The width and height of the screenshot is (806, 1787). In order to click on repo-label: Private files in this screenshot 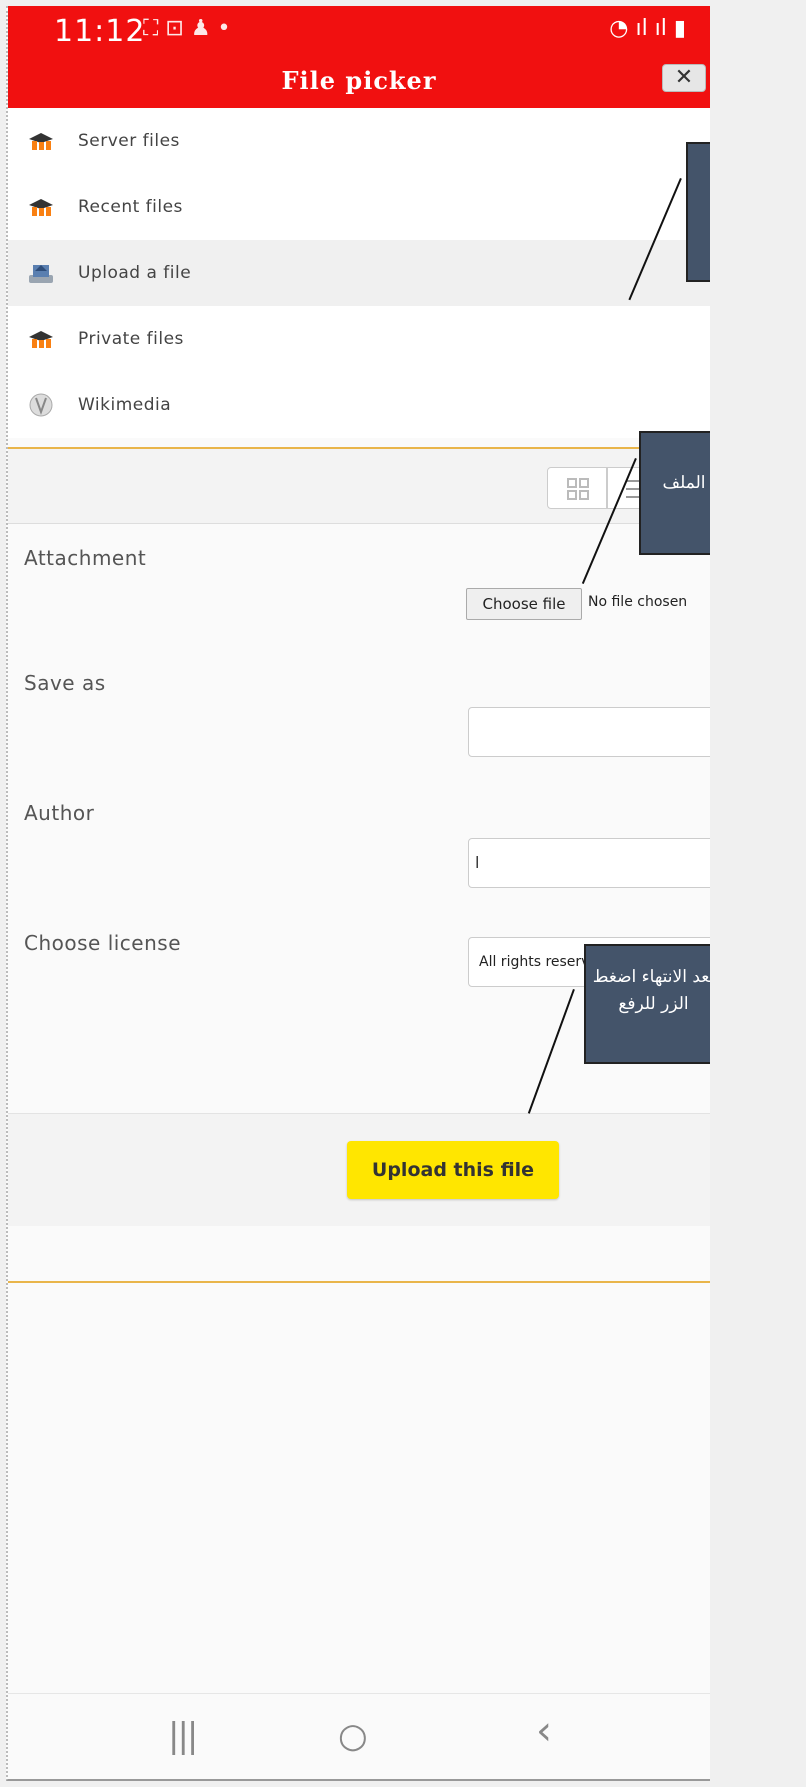, I will do `click(131, 339)`.